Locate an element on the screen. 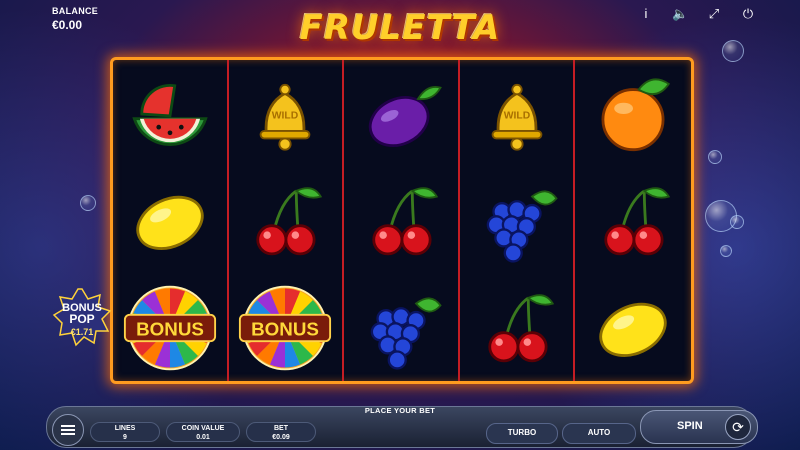 Image resolution: width=800 pixels, height=450 pixels. reel-2: WILD BONUS is located at coordinates (287, 220).